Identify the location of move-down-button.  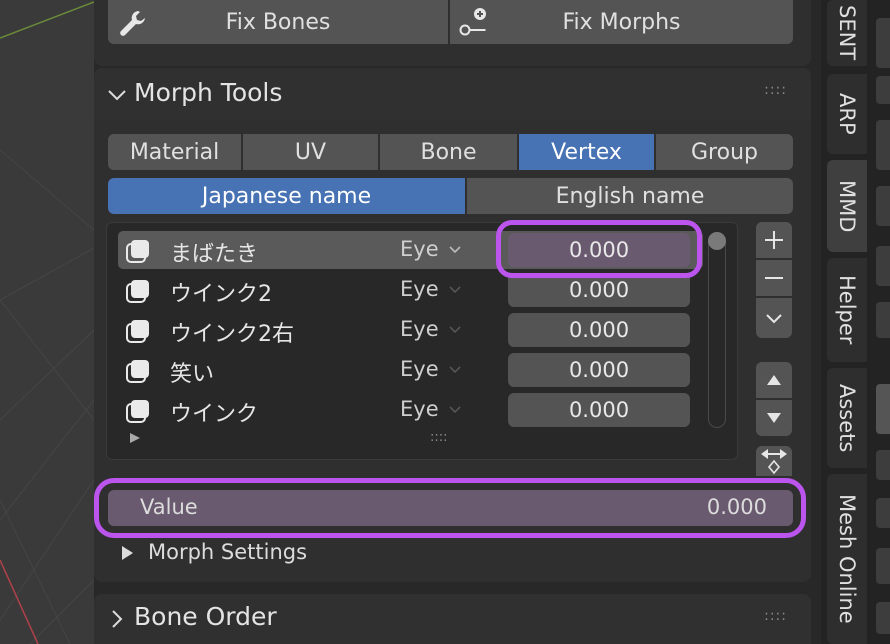
(774, 418).